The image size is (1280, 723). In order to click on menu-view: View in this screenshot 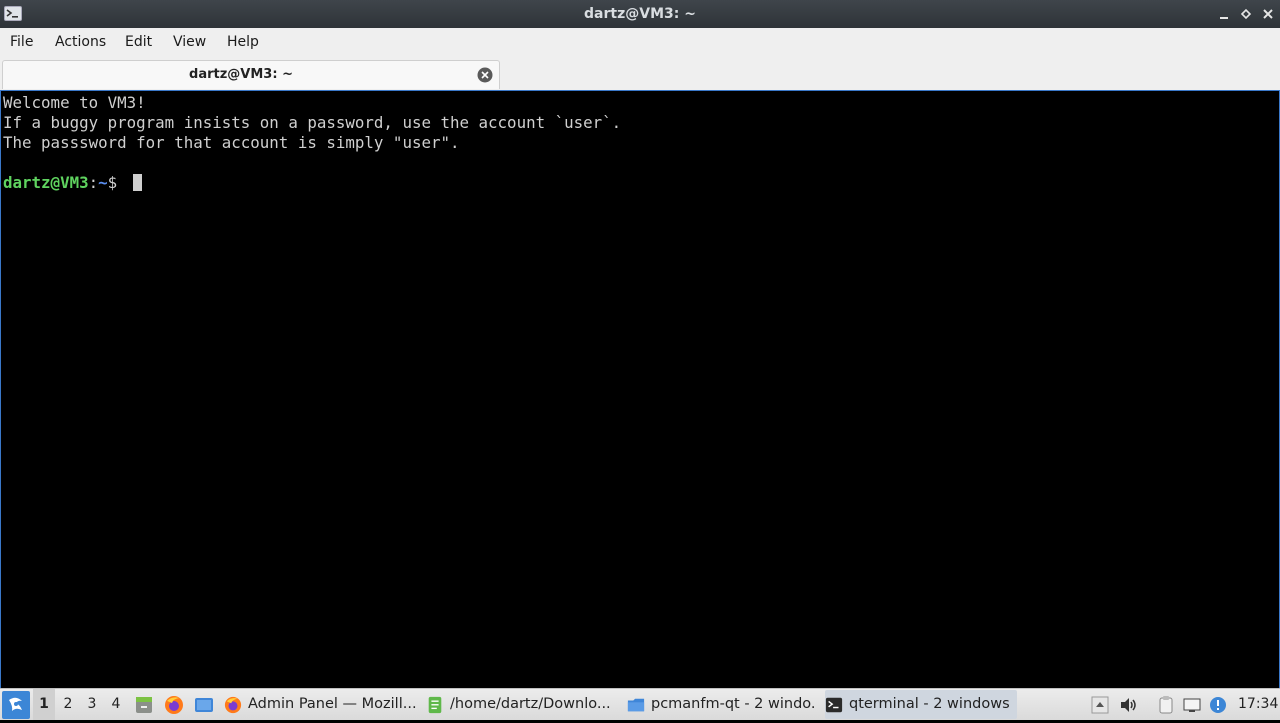, I will do `click(189, 42)`.